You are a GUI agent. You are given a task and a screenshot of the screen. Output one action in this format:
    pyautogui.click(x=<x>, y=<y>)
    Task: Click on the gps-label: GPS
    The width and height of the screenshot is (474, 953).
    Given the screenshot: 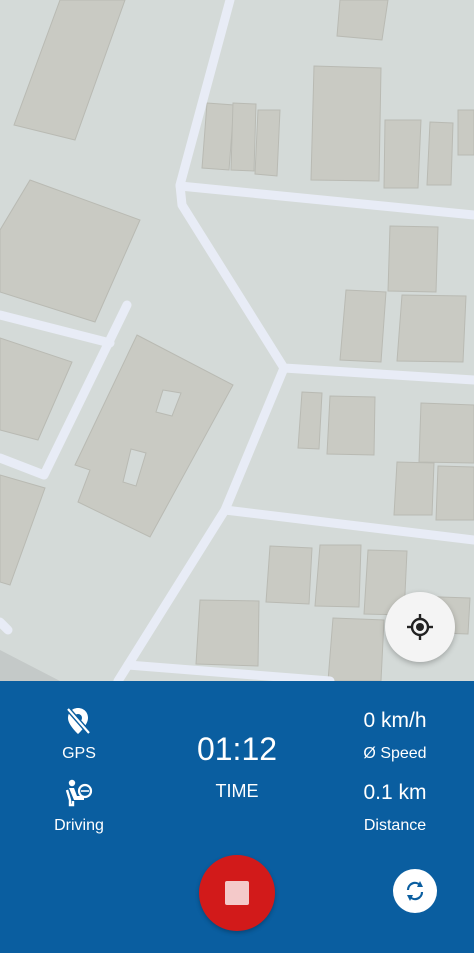 What is the action you would take?
    pyautogui.click(x=79, y=753)
    